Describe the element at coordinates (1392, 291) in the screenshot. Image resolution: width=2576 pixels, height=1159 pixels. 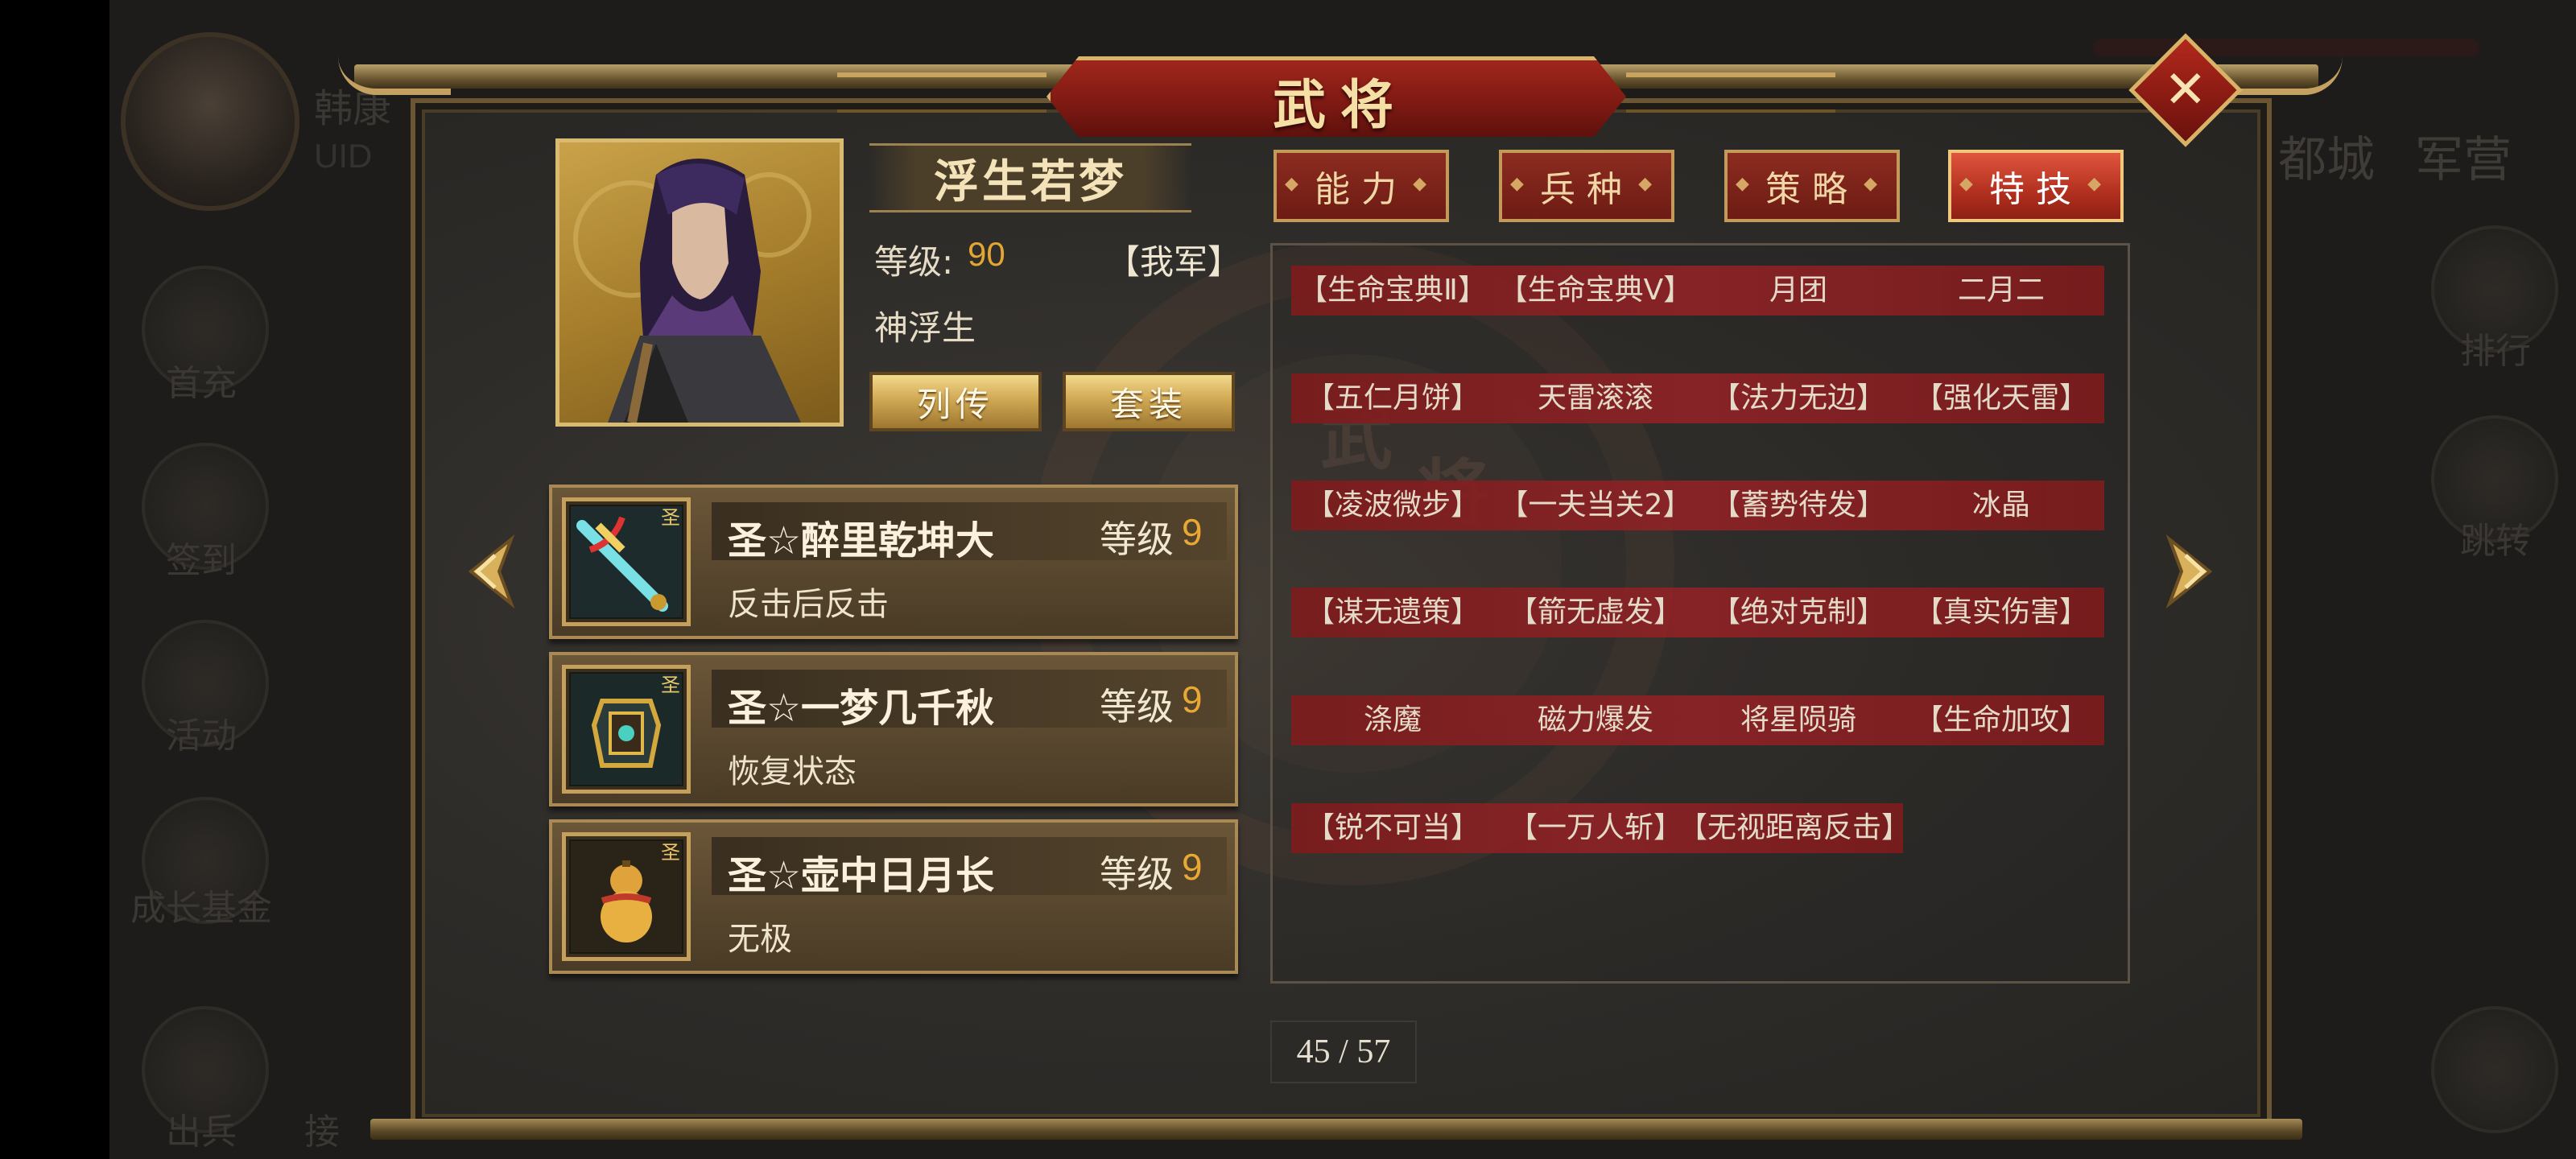
I see `skill-item: 【生命宝典Ⅱ】` at that location.